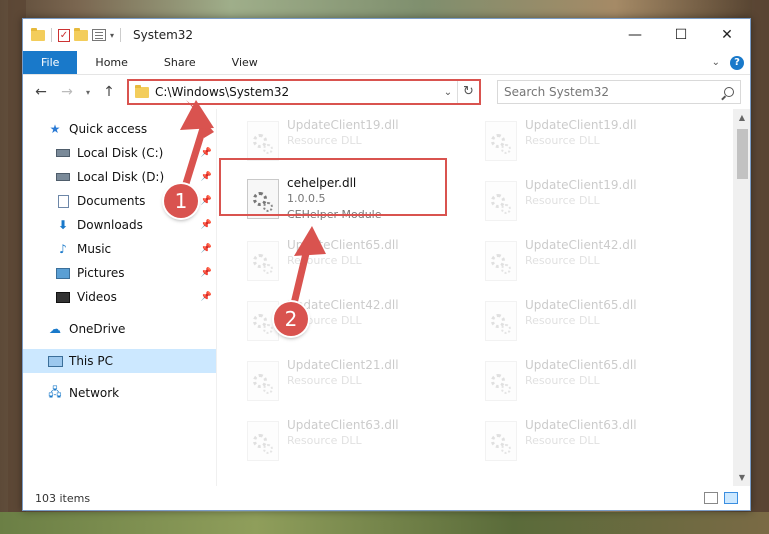  Describe the element at coordinates (110, 225) in the screenshot. I see `sidebar-item-label: Downloads` at that location.